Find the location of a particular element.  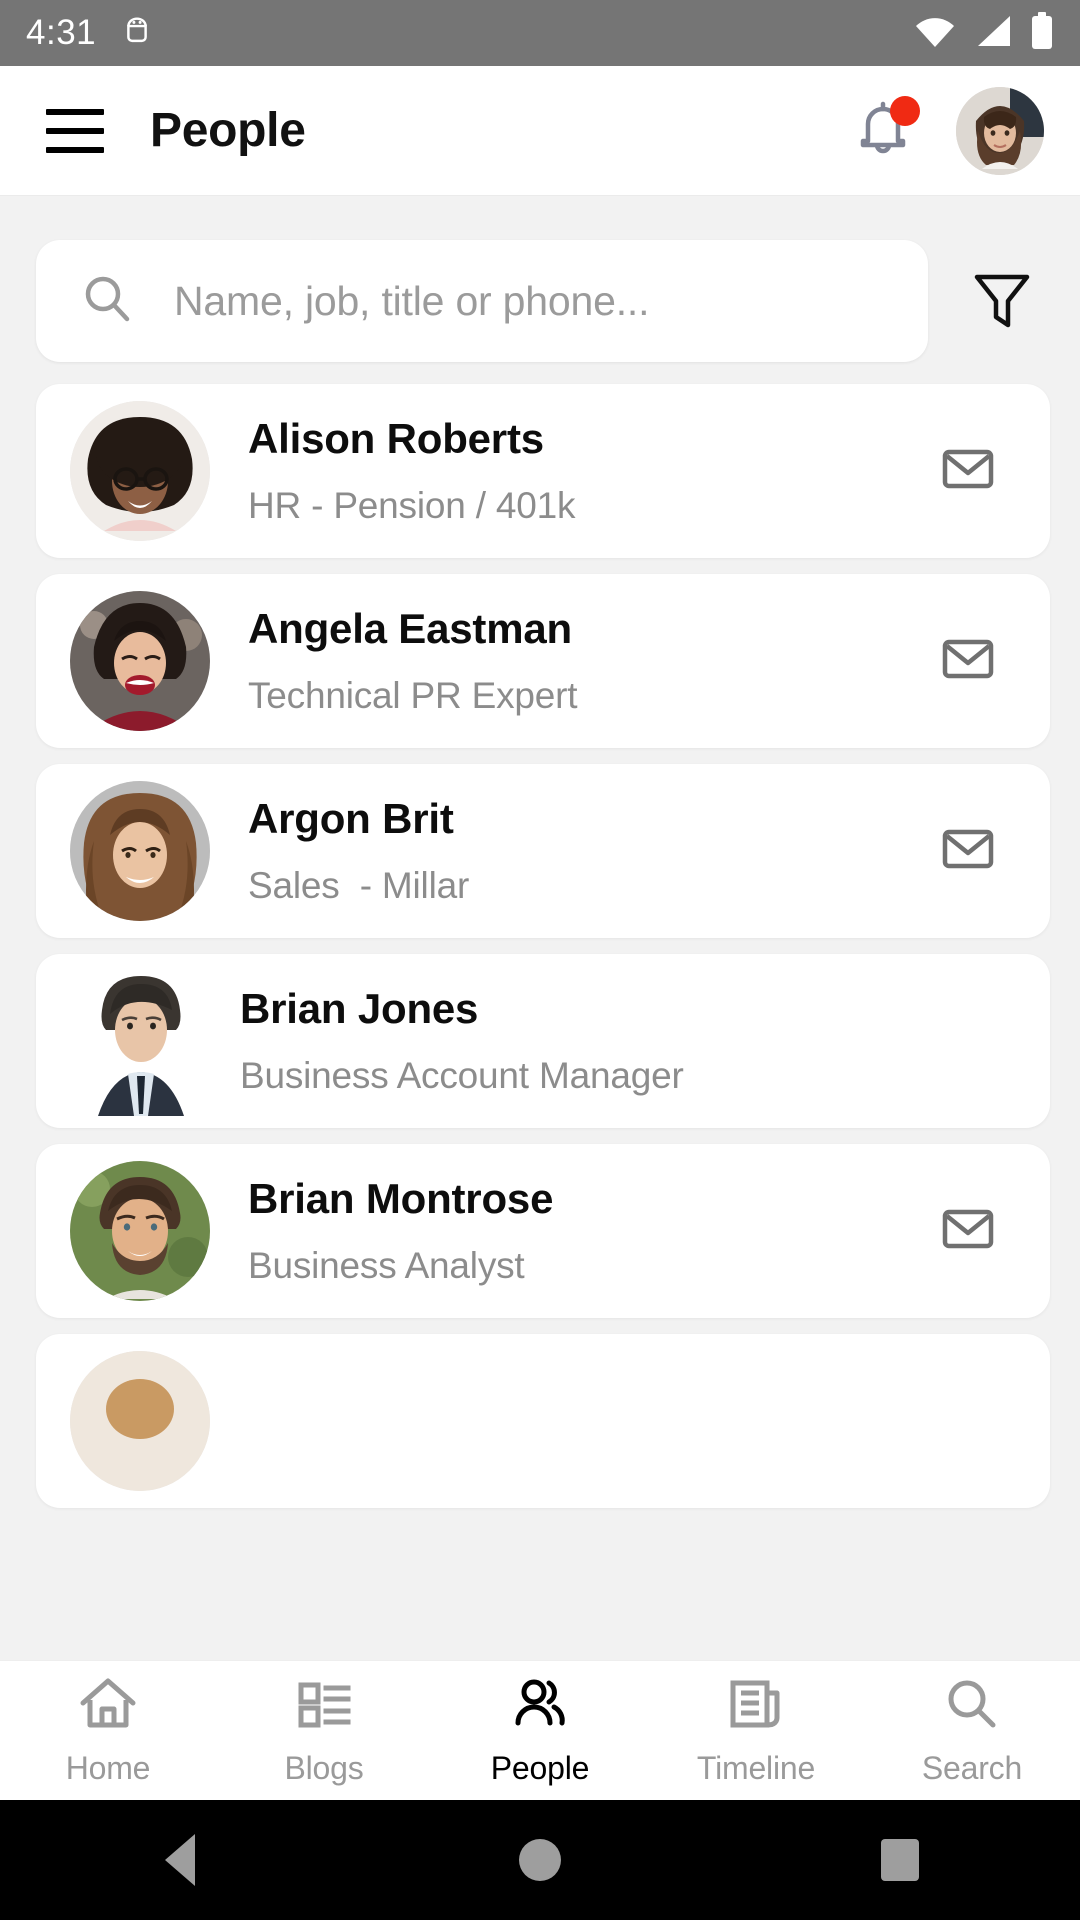

list-grid-icon is located at coordinates (324, 1706).